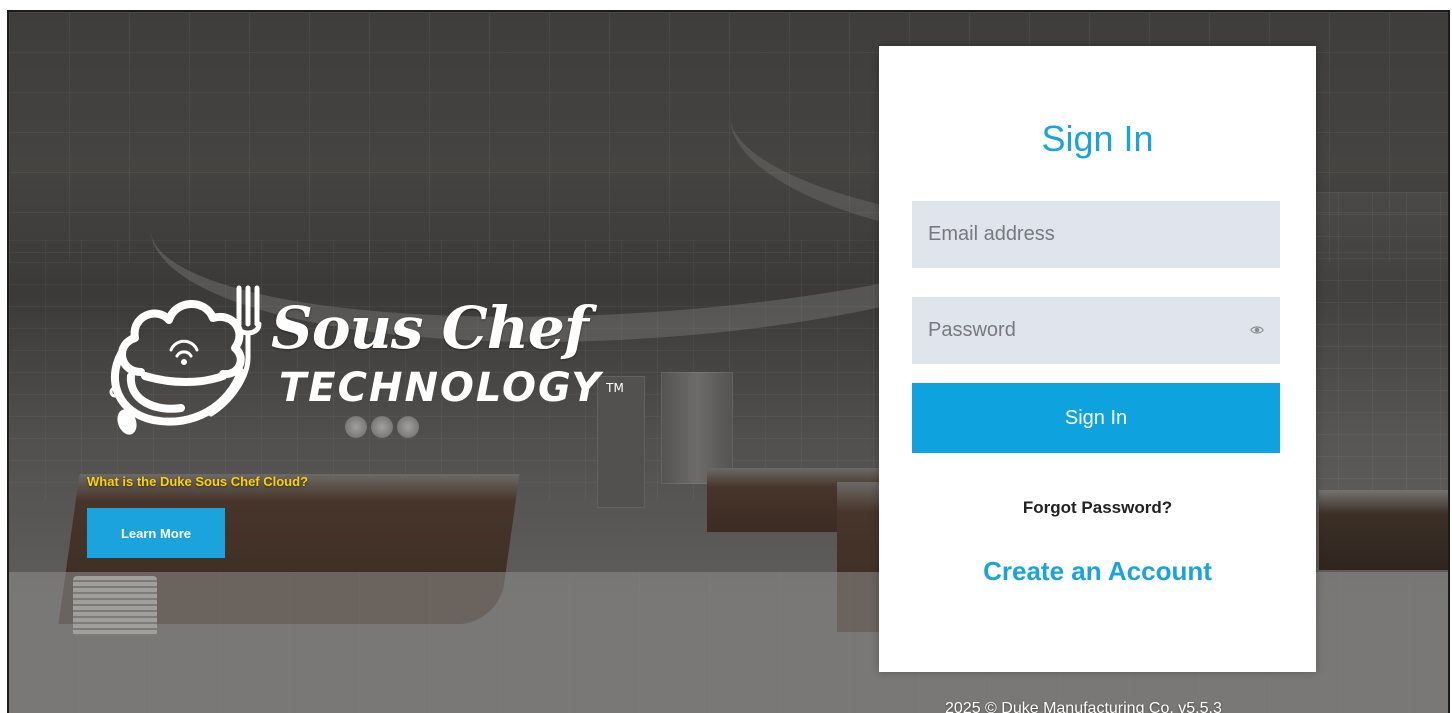 This screenshot has width=1452, height=713. I want to click on logo-wordmark: Sous Chef, so click(430, 328).